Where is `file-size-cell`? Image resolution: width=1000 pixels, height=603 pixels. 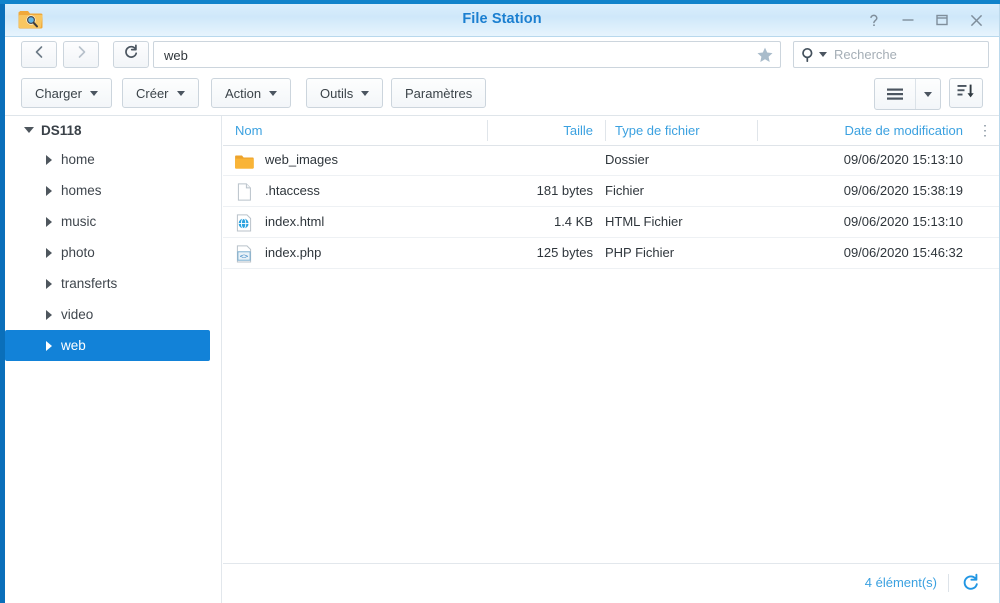
file-size-cell is located at coordinates (540, 160).